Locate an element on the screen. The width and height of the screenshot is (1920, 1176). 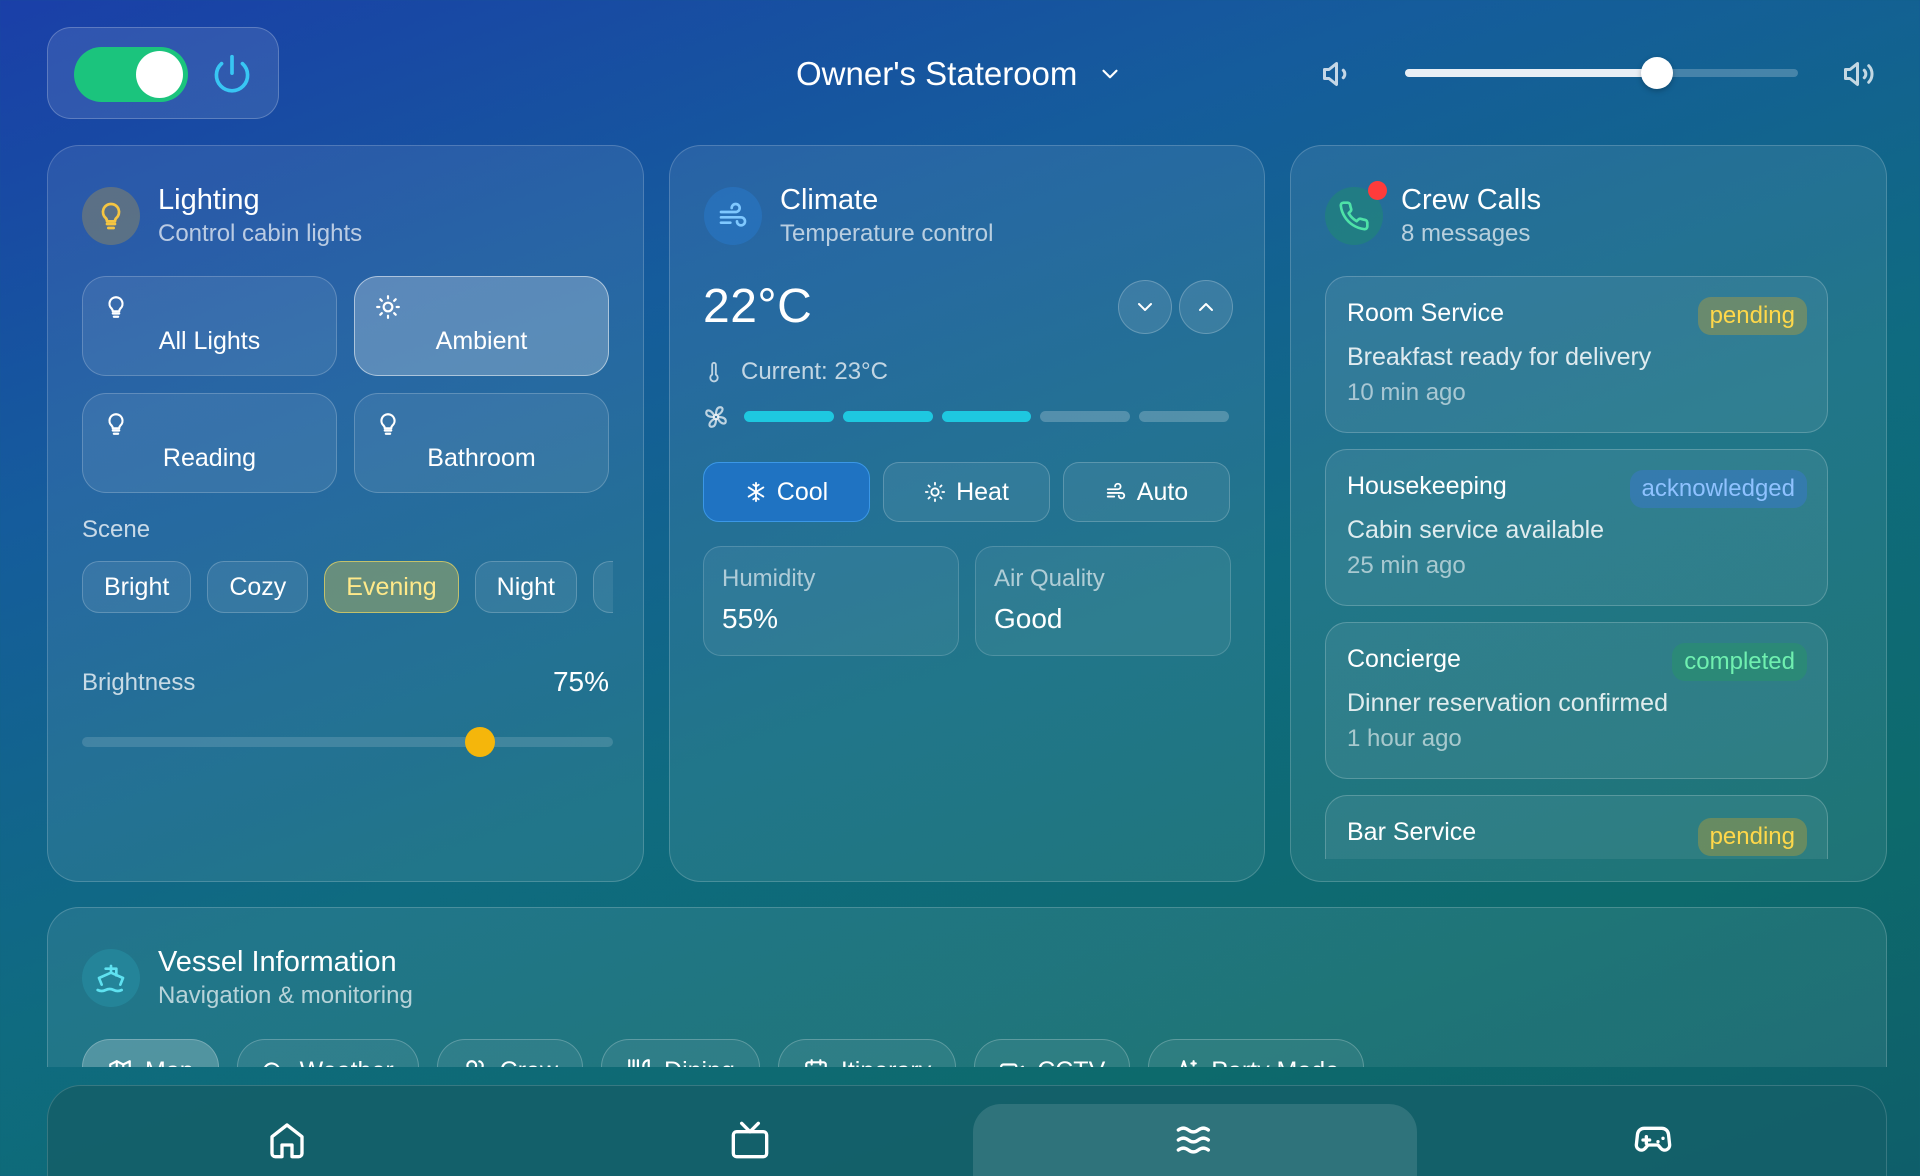
tab-label: Party Mode is located at coordinates (1275, 1062).